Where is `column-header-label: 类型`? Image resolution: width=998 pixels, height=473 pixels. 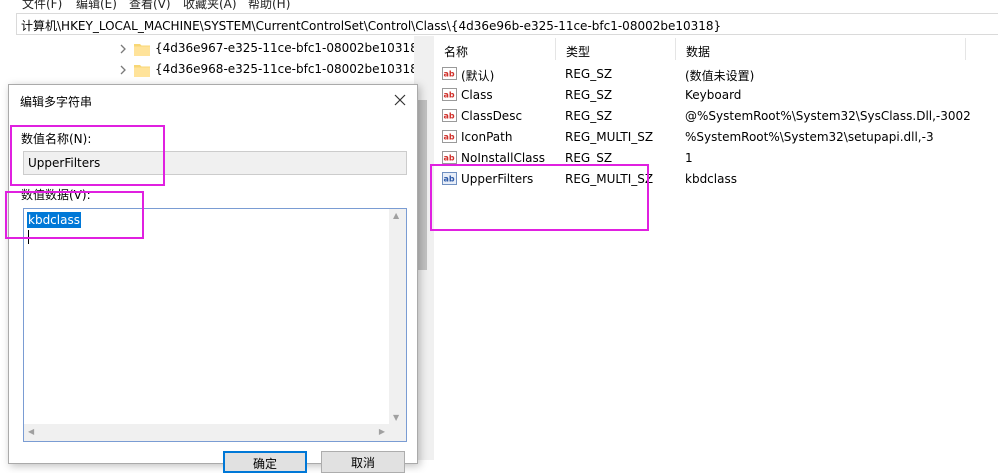
column-header-label: 类型 is located at coordinates (578, 52).